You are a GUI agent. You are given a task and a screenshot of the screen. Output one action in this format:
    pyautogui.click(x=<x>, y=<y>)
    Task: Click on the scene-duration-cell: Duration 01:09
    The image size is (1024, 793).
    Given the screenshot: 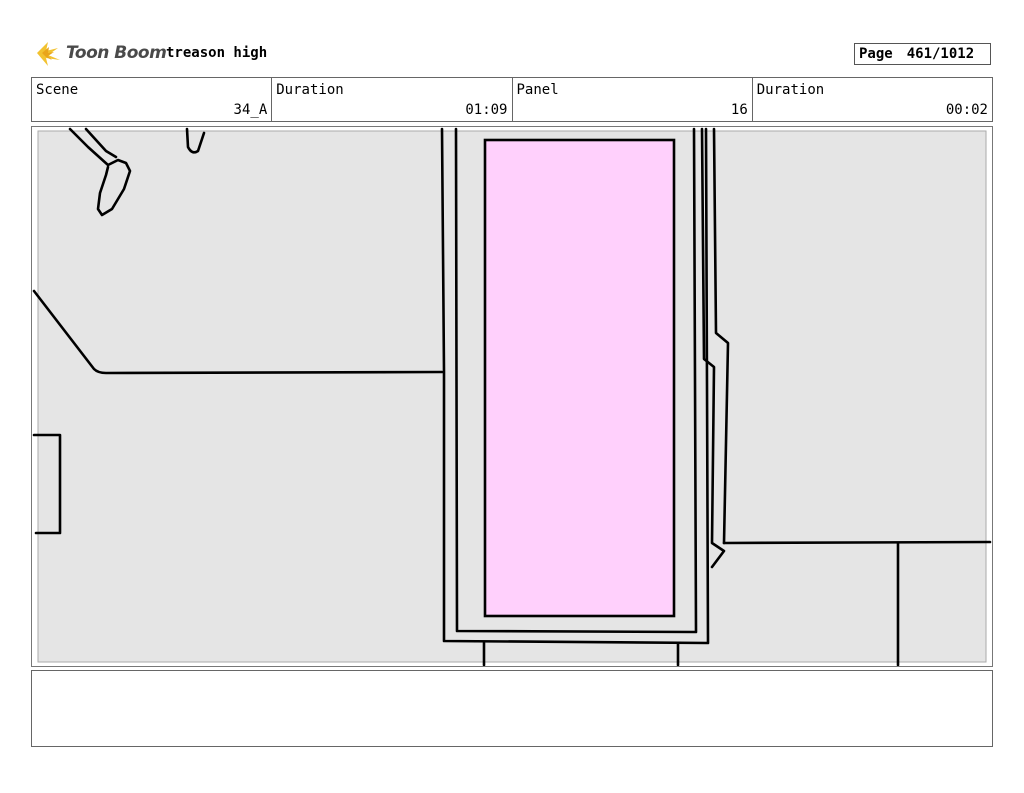 What is the action you would take?
    pyautogui.click(x=392, y=99)
    